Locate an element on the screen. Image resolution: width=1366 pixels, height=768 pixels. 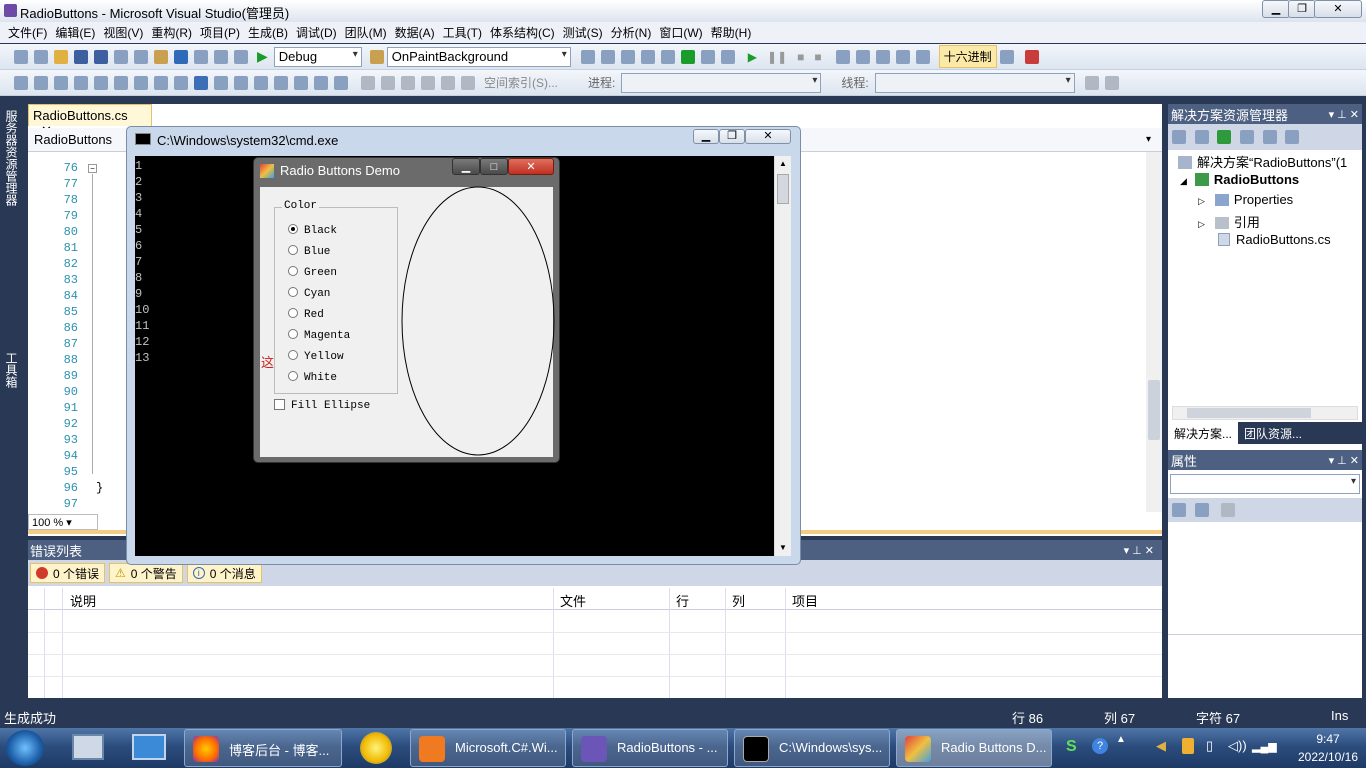
cmd-maximize-button: ❐ is located at coordinates (732, 136).